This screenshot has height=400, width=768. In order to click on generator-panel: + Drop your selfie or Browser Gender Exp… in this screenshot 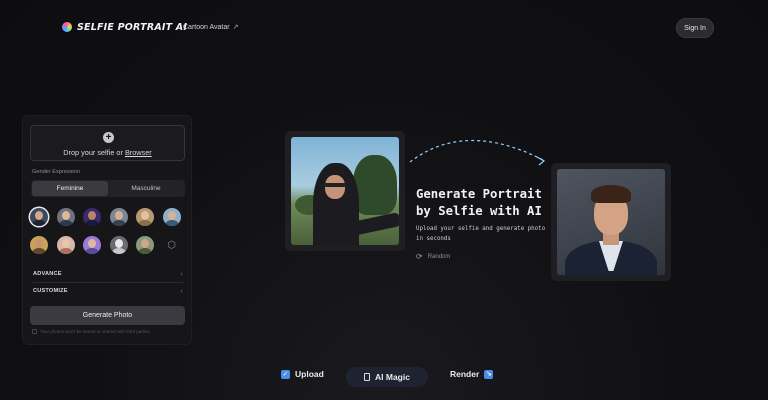, I will do `click(107, 230)`.